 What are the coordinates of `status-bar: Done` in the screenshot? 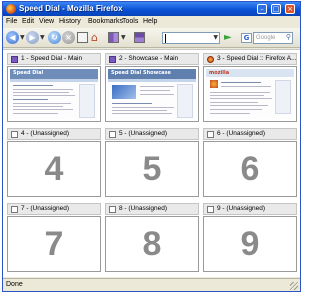 It's located at (151, 284).